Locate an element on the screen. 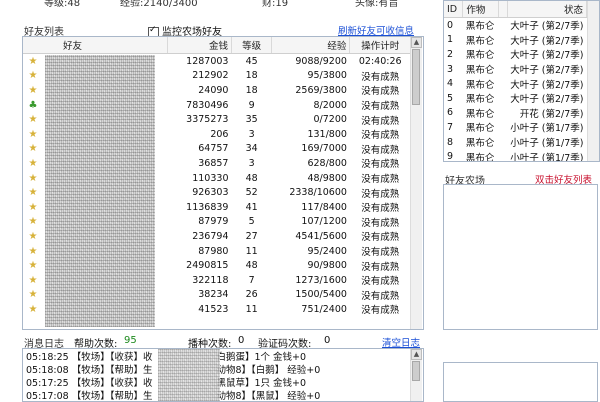 This screenshot has width=600, height=402. scroll-up-icon: ▲ is located at coordinates (416, 42).